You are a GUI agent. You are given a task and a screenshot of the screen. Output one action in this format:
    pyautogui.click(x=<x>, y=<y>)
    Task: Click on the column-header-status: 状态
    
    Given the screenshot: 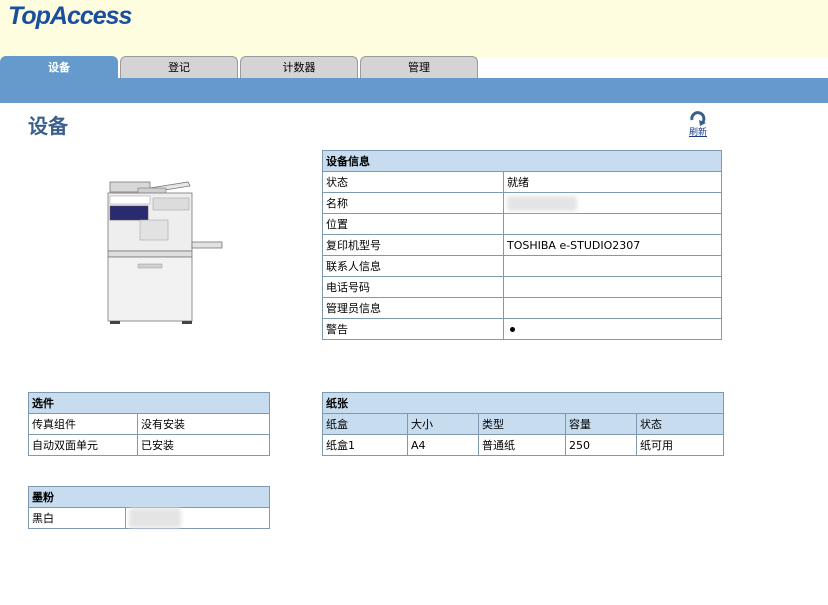 What is the action you would take?
    pyautogui.click(x=680, y=424)
    